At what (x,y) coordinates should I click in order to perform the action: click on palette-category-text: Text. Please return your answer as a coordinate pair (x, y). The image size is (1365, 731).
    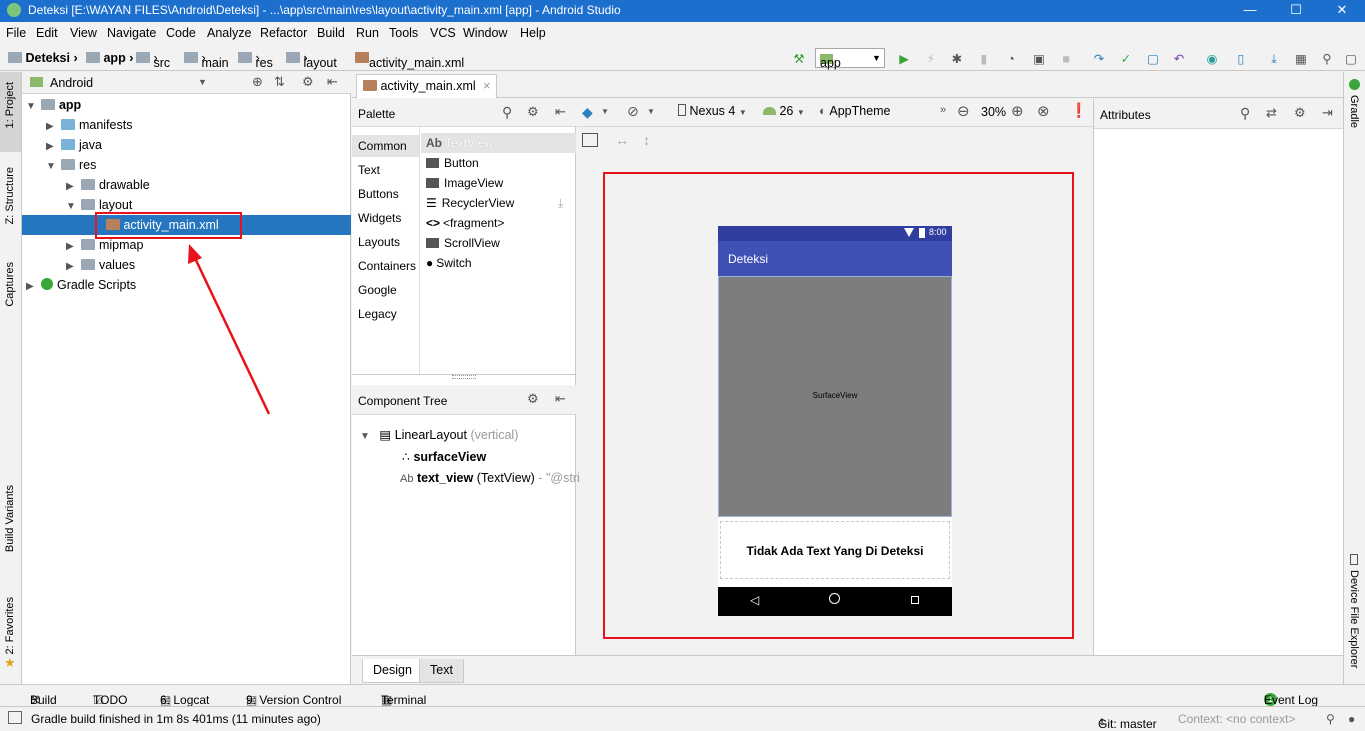
    Looking at the image, I should click on (385, 170).